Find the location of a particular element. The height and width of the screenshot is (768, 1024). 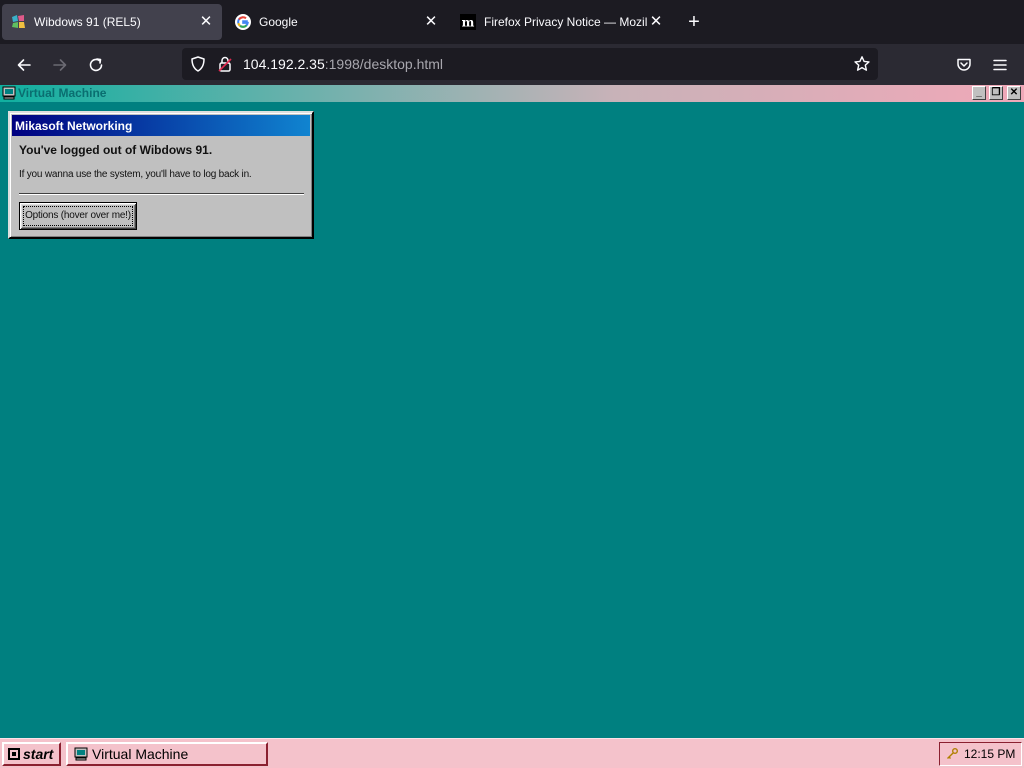

reload-icon is located at coordinates (96, 65).